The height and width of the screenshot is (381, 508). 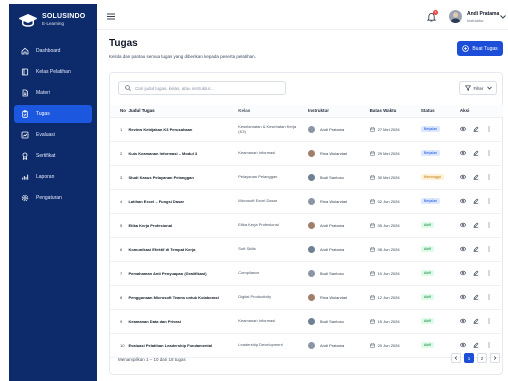 I want to click on search-input, so click(x=210, y=88).